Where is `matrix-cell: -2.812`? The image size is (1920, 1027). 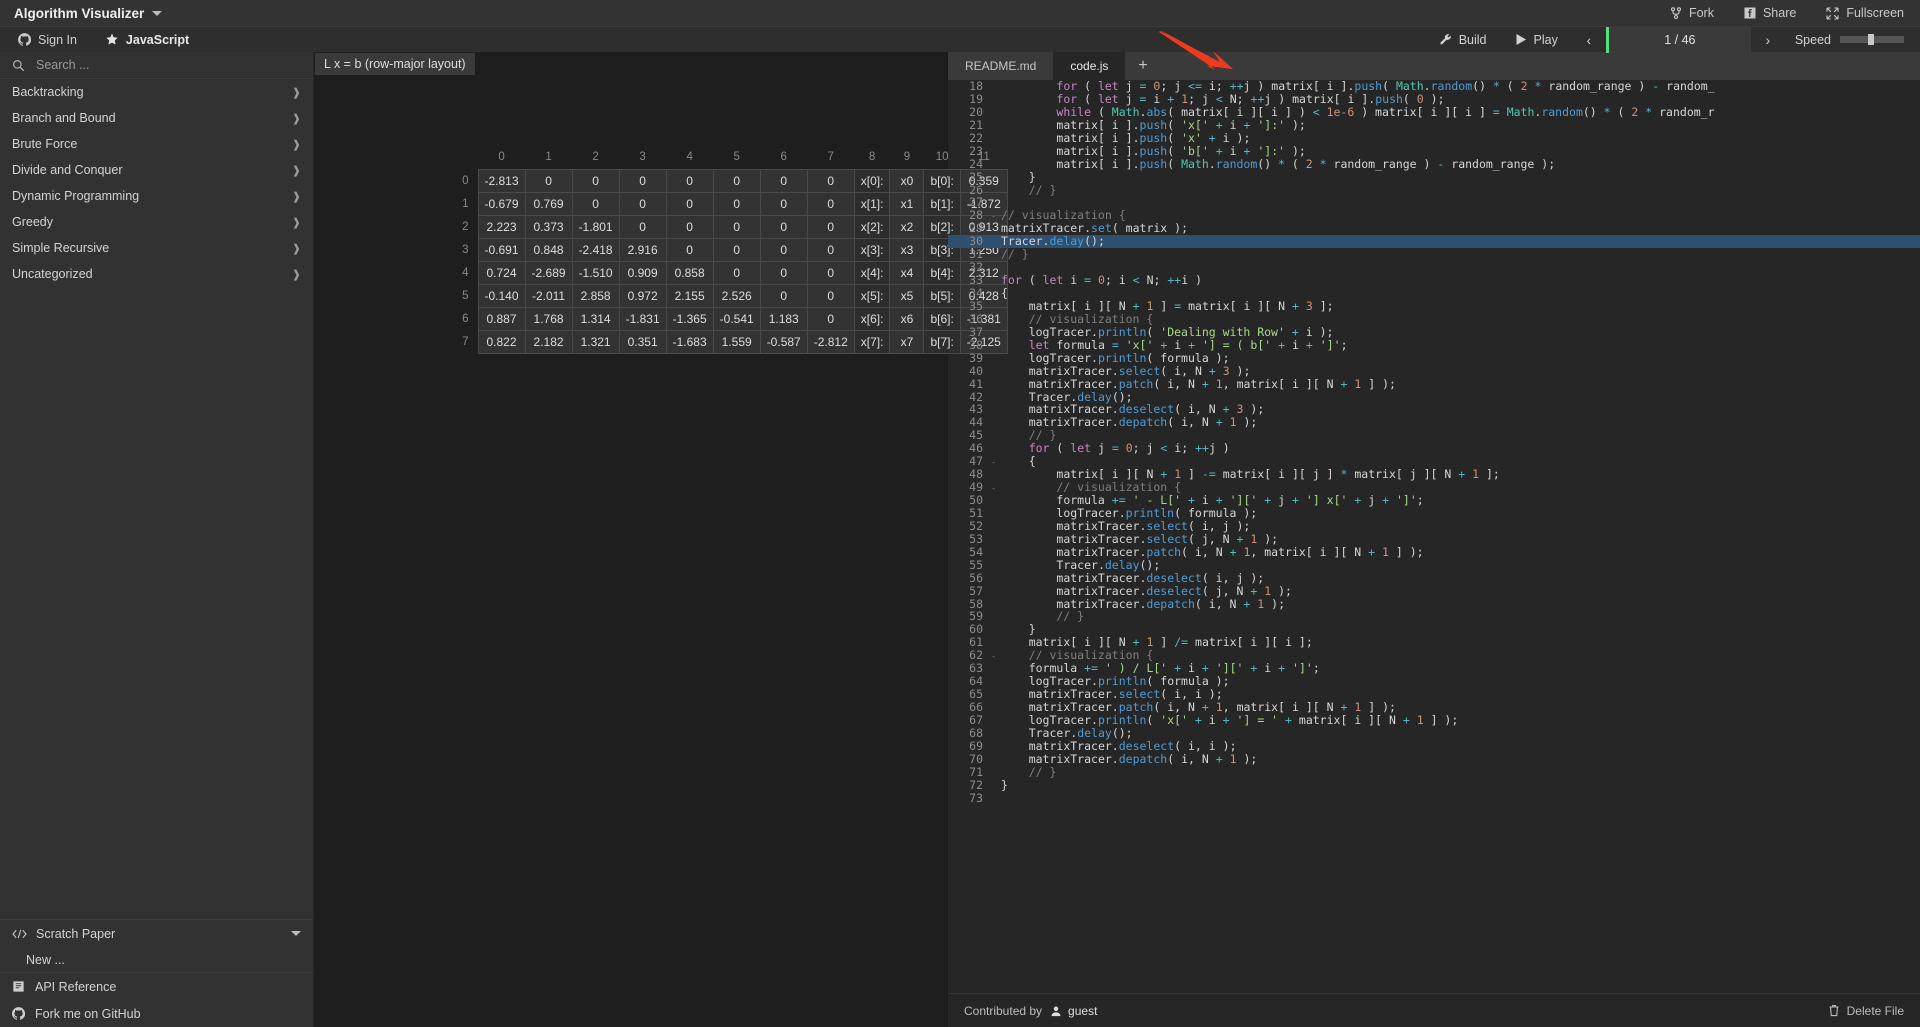 matrix-cell: -2.812 is located at coordinates (830, 341).